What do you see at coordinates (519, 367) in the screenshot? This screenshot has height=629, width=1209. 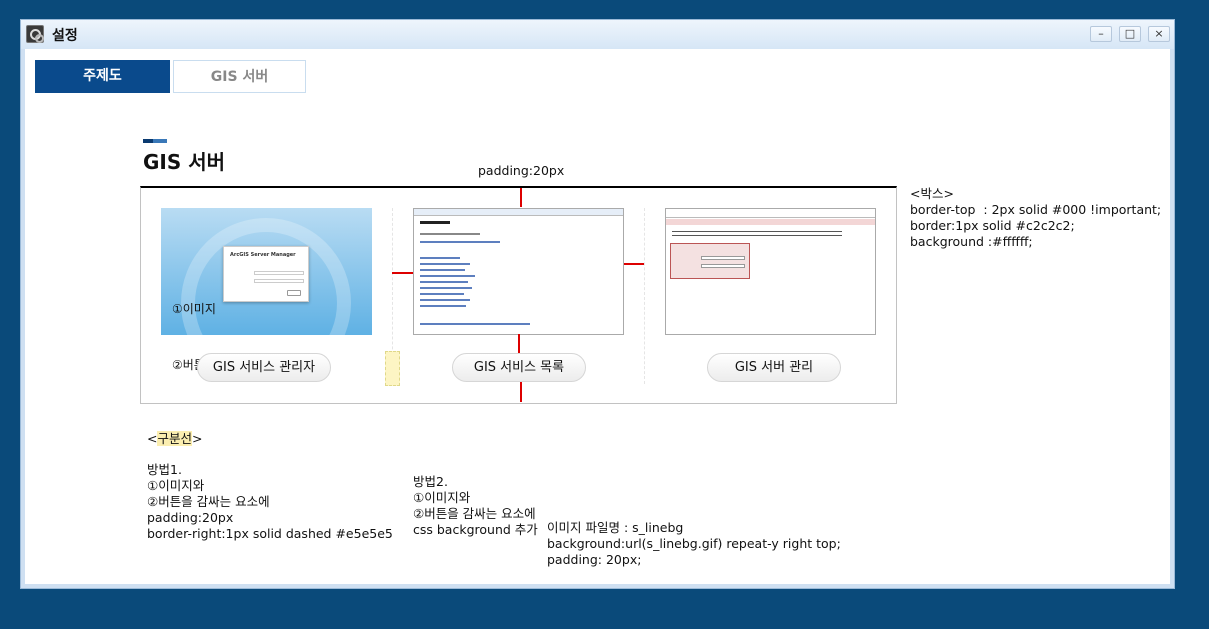 I see `gis-service-list-button: GIS 서비스 목록` at bounding box center [519, 367].